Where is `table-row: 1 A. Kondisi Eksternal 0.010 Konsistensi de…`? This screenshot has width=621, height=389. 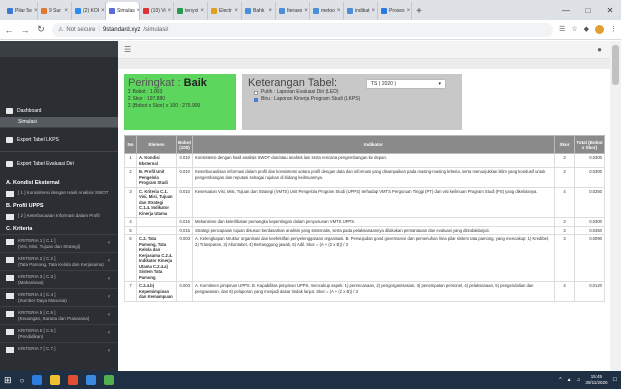 table-row: 1 A. Kondisi Eksternal 0.010 Konsistensi de… is located at coordinates (364, 160).